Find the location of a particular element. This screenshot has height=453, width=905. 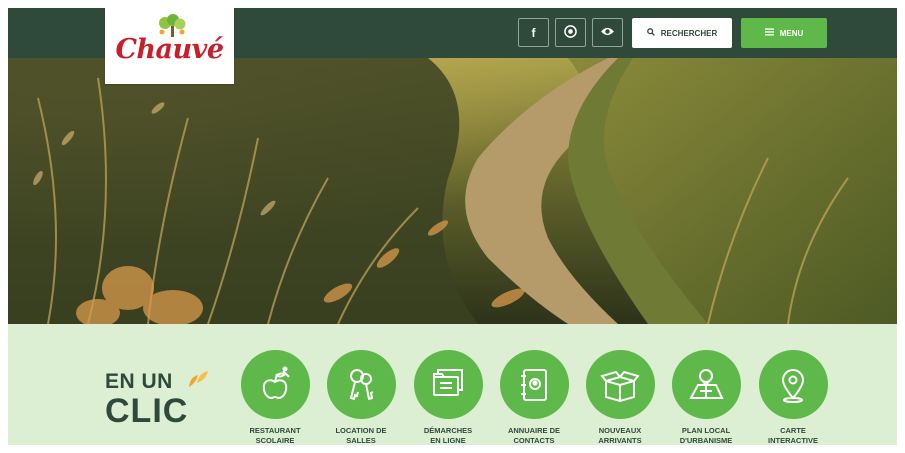

quick-links-title: EN UN CLIC is located at coordinates (147, 400).